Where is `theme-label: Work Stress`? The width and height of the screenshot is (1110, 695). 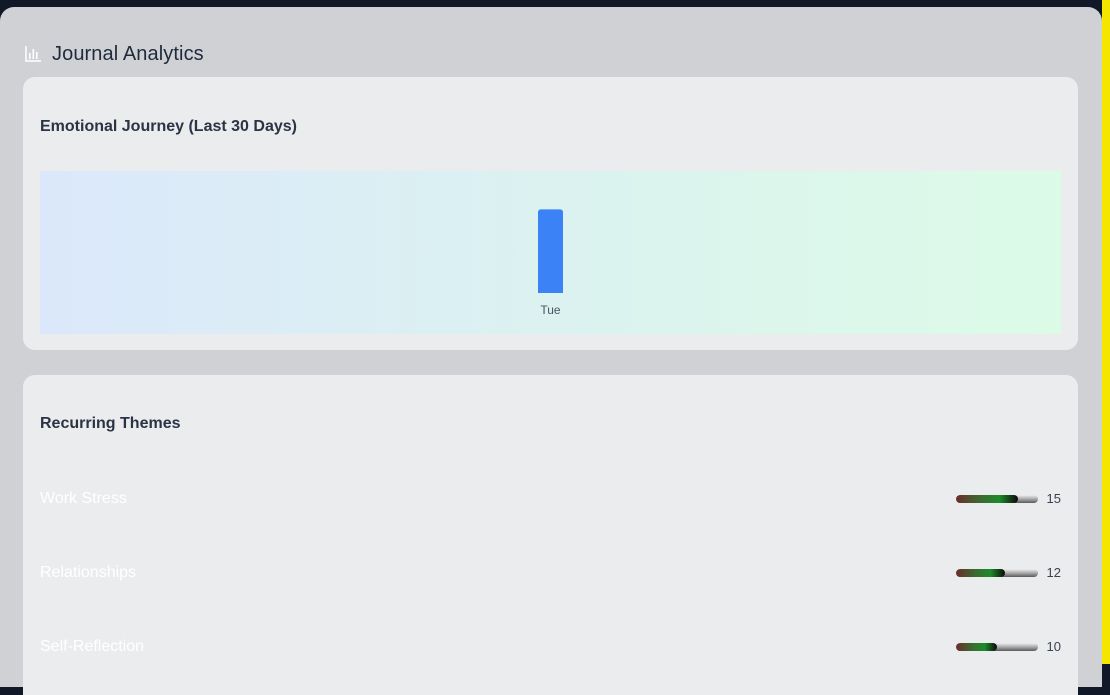 theme-label: Work Stress is located at coordinates (83, 498).